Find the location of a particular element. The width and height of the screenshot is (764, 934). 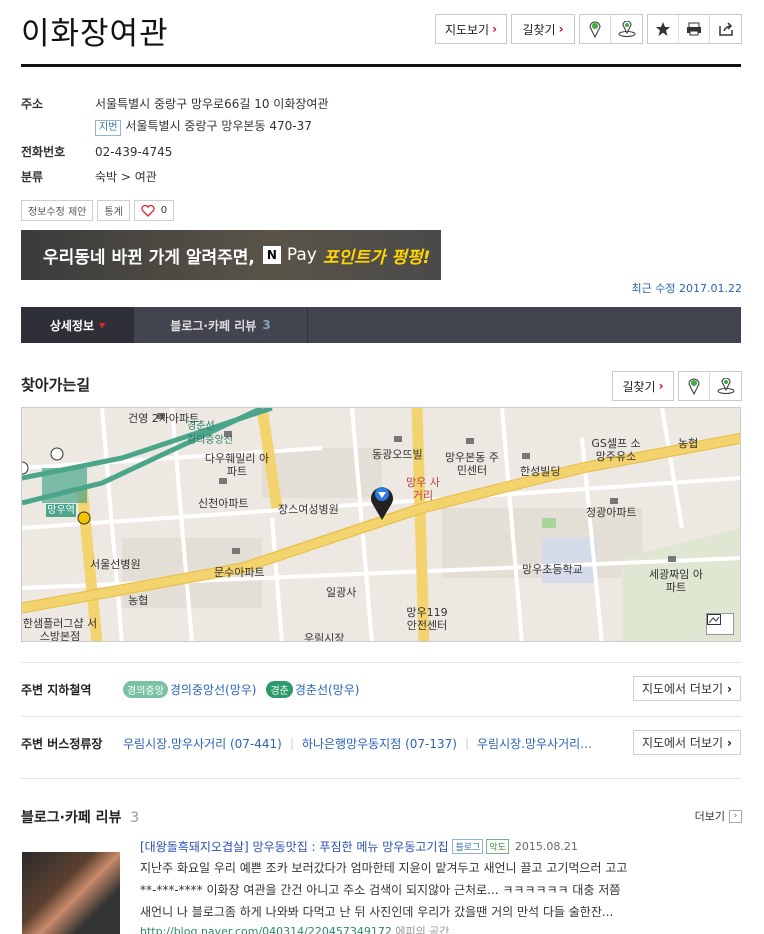

like-button: 0 is located at coordinates (154, 210).